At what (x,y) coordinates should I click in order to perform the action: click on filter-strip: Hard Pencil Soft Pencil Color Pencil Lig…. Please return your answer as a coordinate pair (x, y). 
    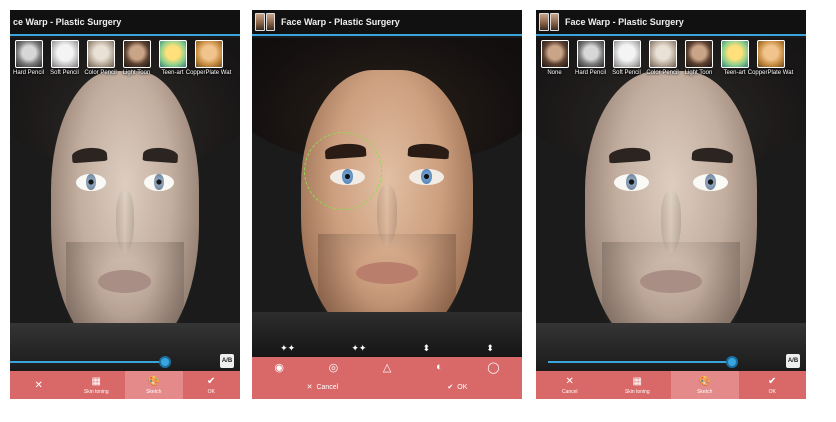
    Looking at the image, I should click on (125, 64).